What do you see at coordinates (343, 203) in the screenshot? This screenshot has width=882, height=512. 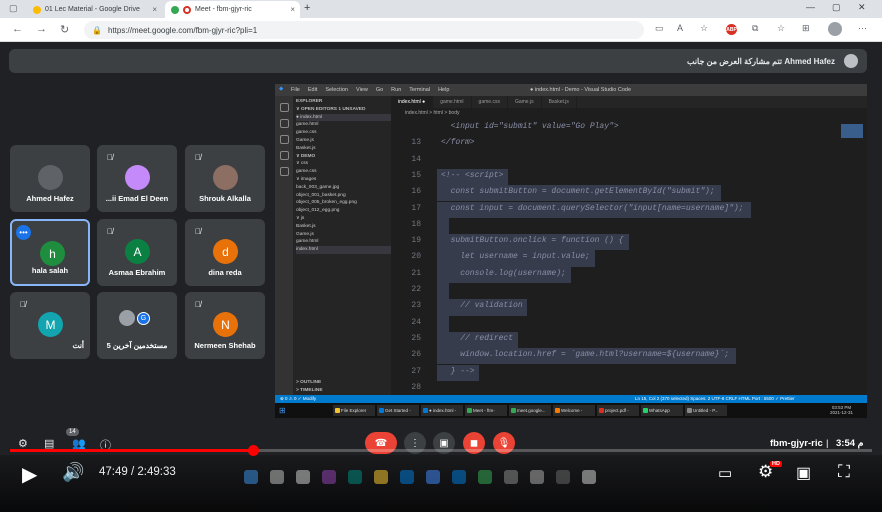 I see `explorer-item: object_005_broken_egg.png` at bounding box center [343, 203].